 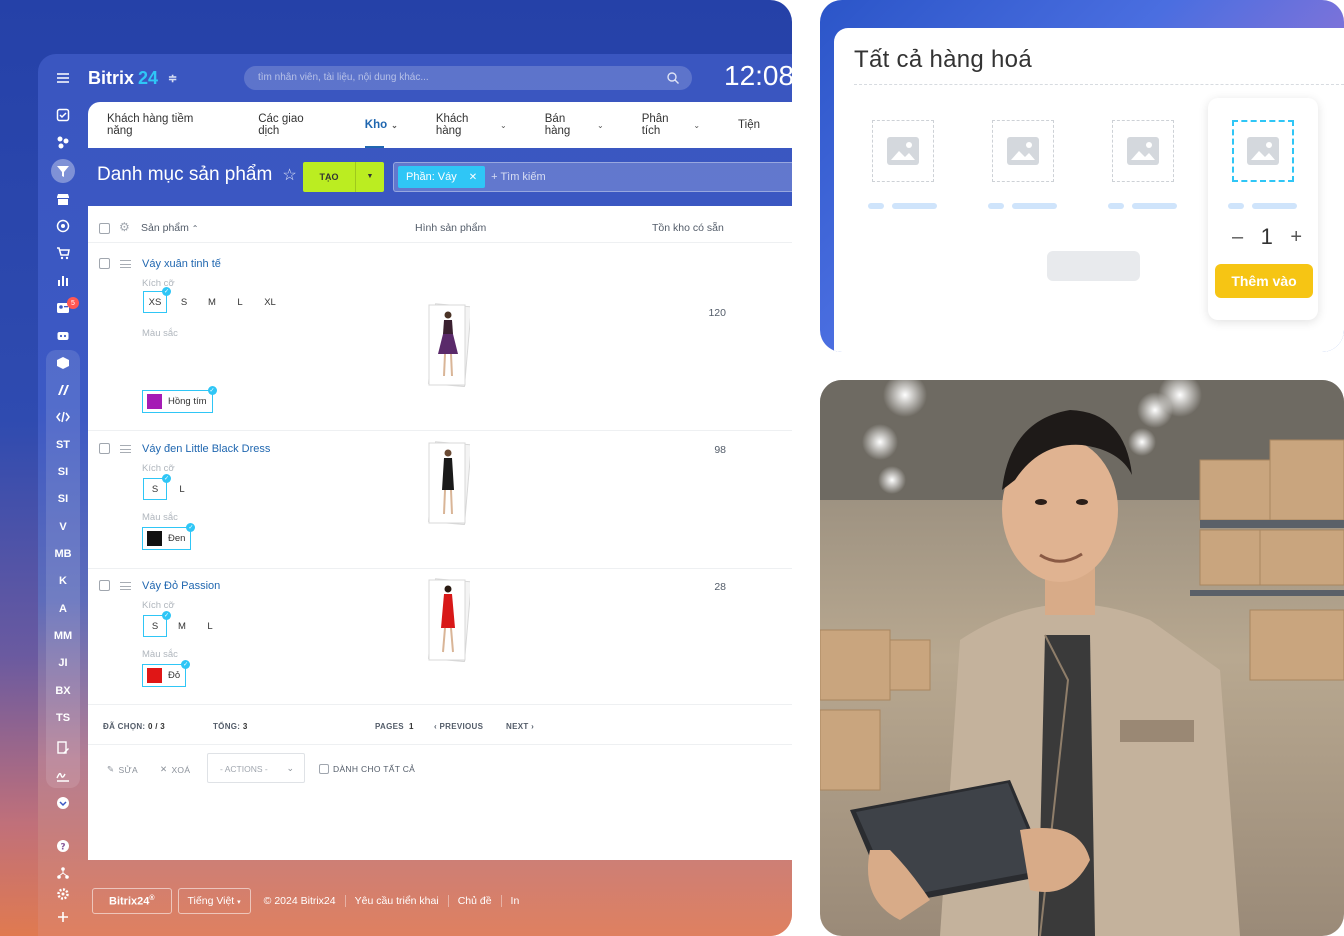 What do you see at coordinates (175, 769) in the screenshot?
I see `delete-button: ✕ XOÁ` at bounding box center [175, 769].